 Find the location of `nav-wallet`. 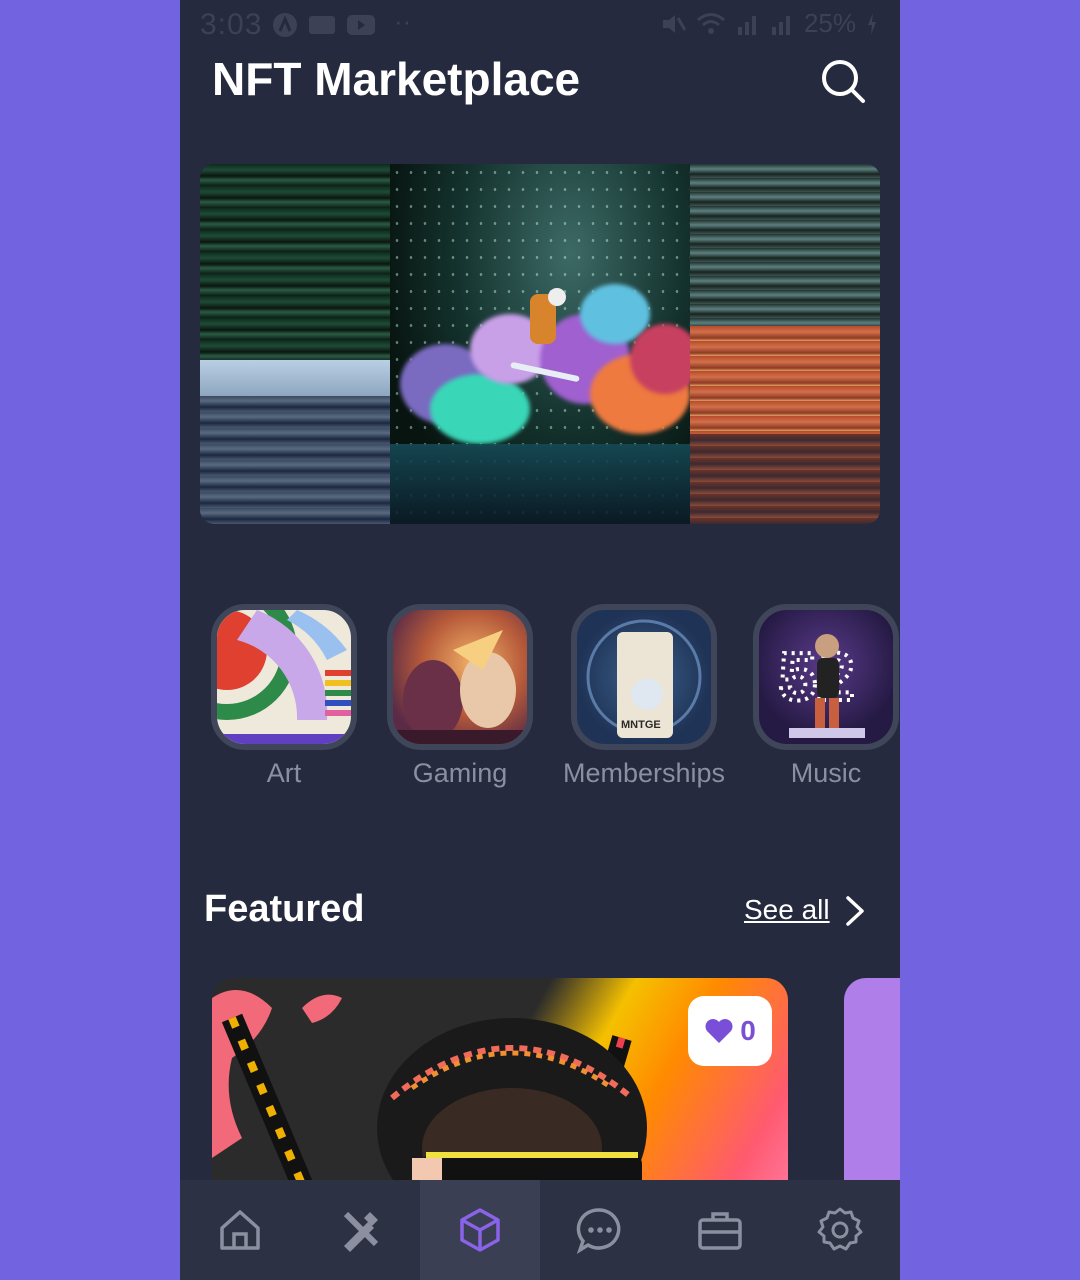

nav-wallet is located at coordinates (720, 1230).